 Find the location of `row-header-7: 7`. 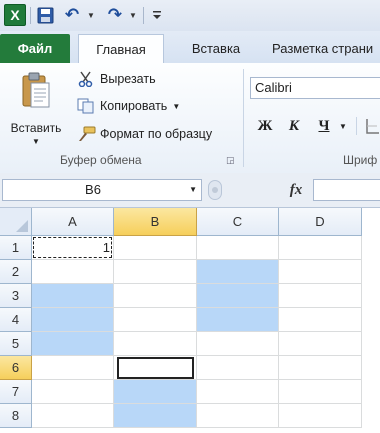

row-header-7: 7 is located at coordinates (16, 392).